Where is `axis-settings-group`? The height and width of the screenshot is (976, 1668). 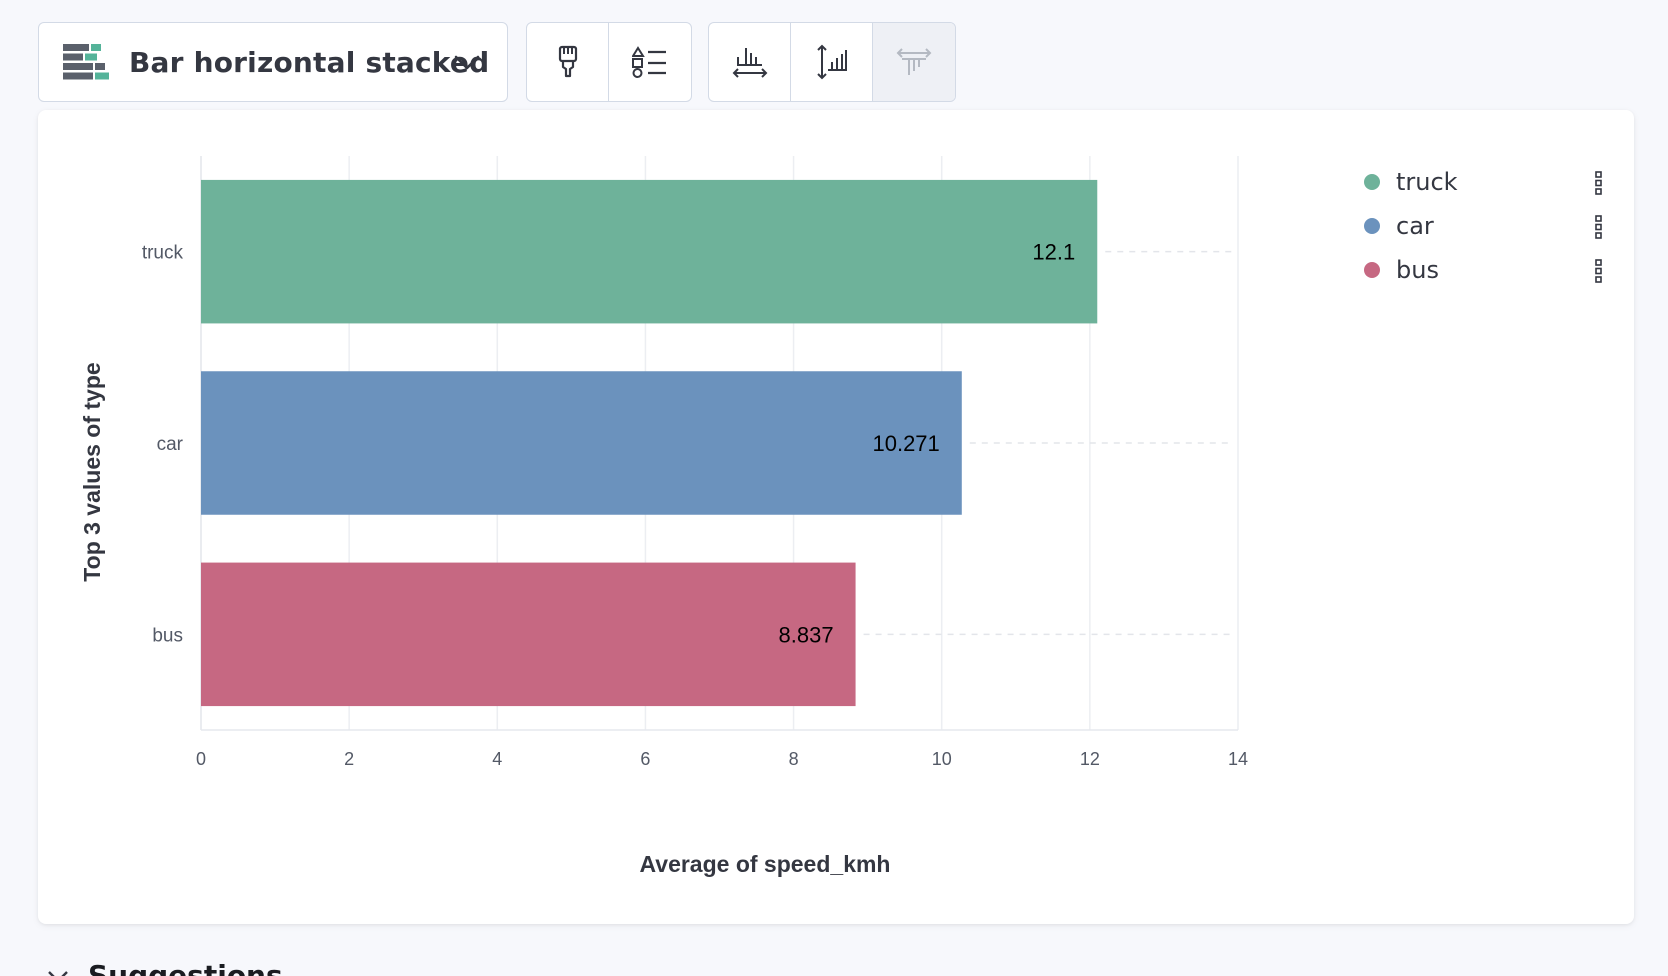 axis-settings-group is located at coordinates (832, 62).